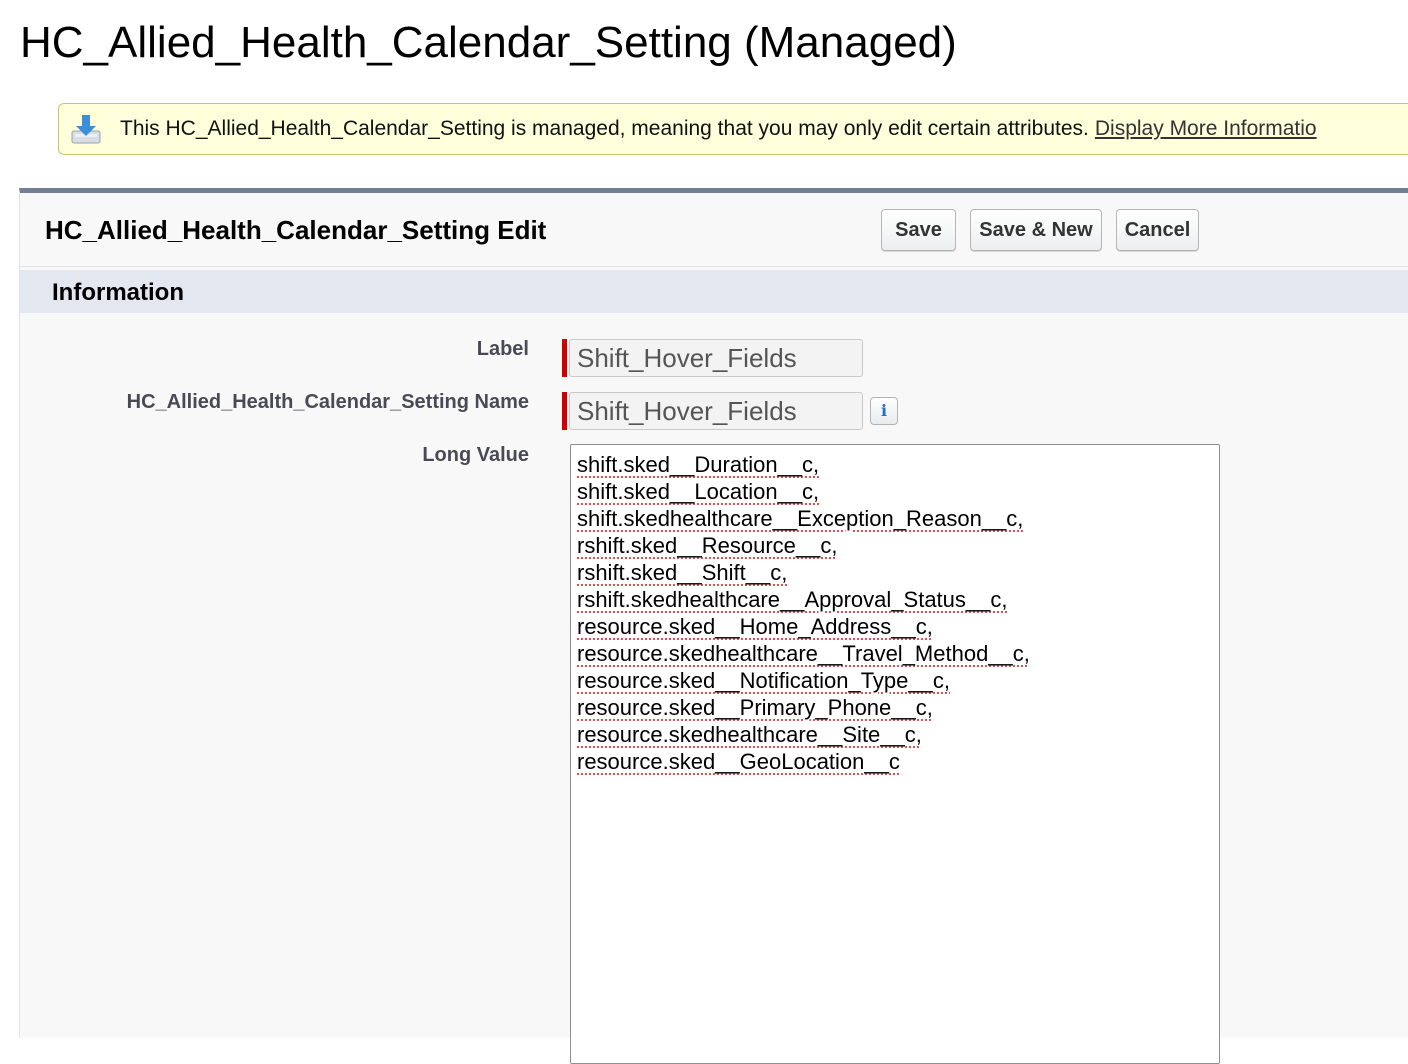  Describe the element at coordinates (884, 411) in the screenshot. I see `info-icon: i` at that location.